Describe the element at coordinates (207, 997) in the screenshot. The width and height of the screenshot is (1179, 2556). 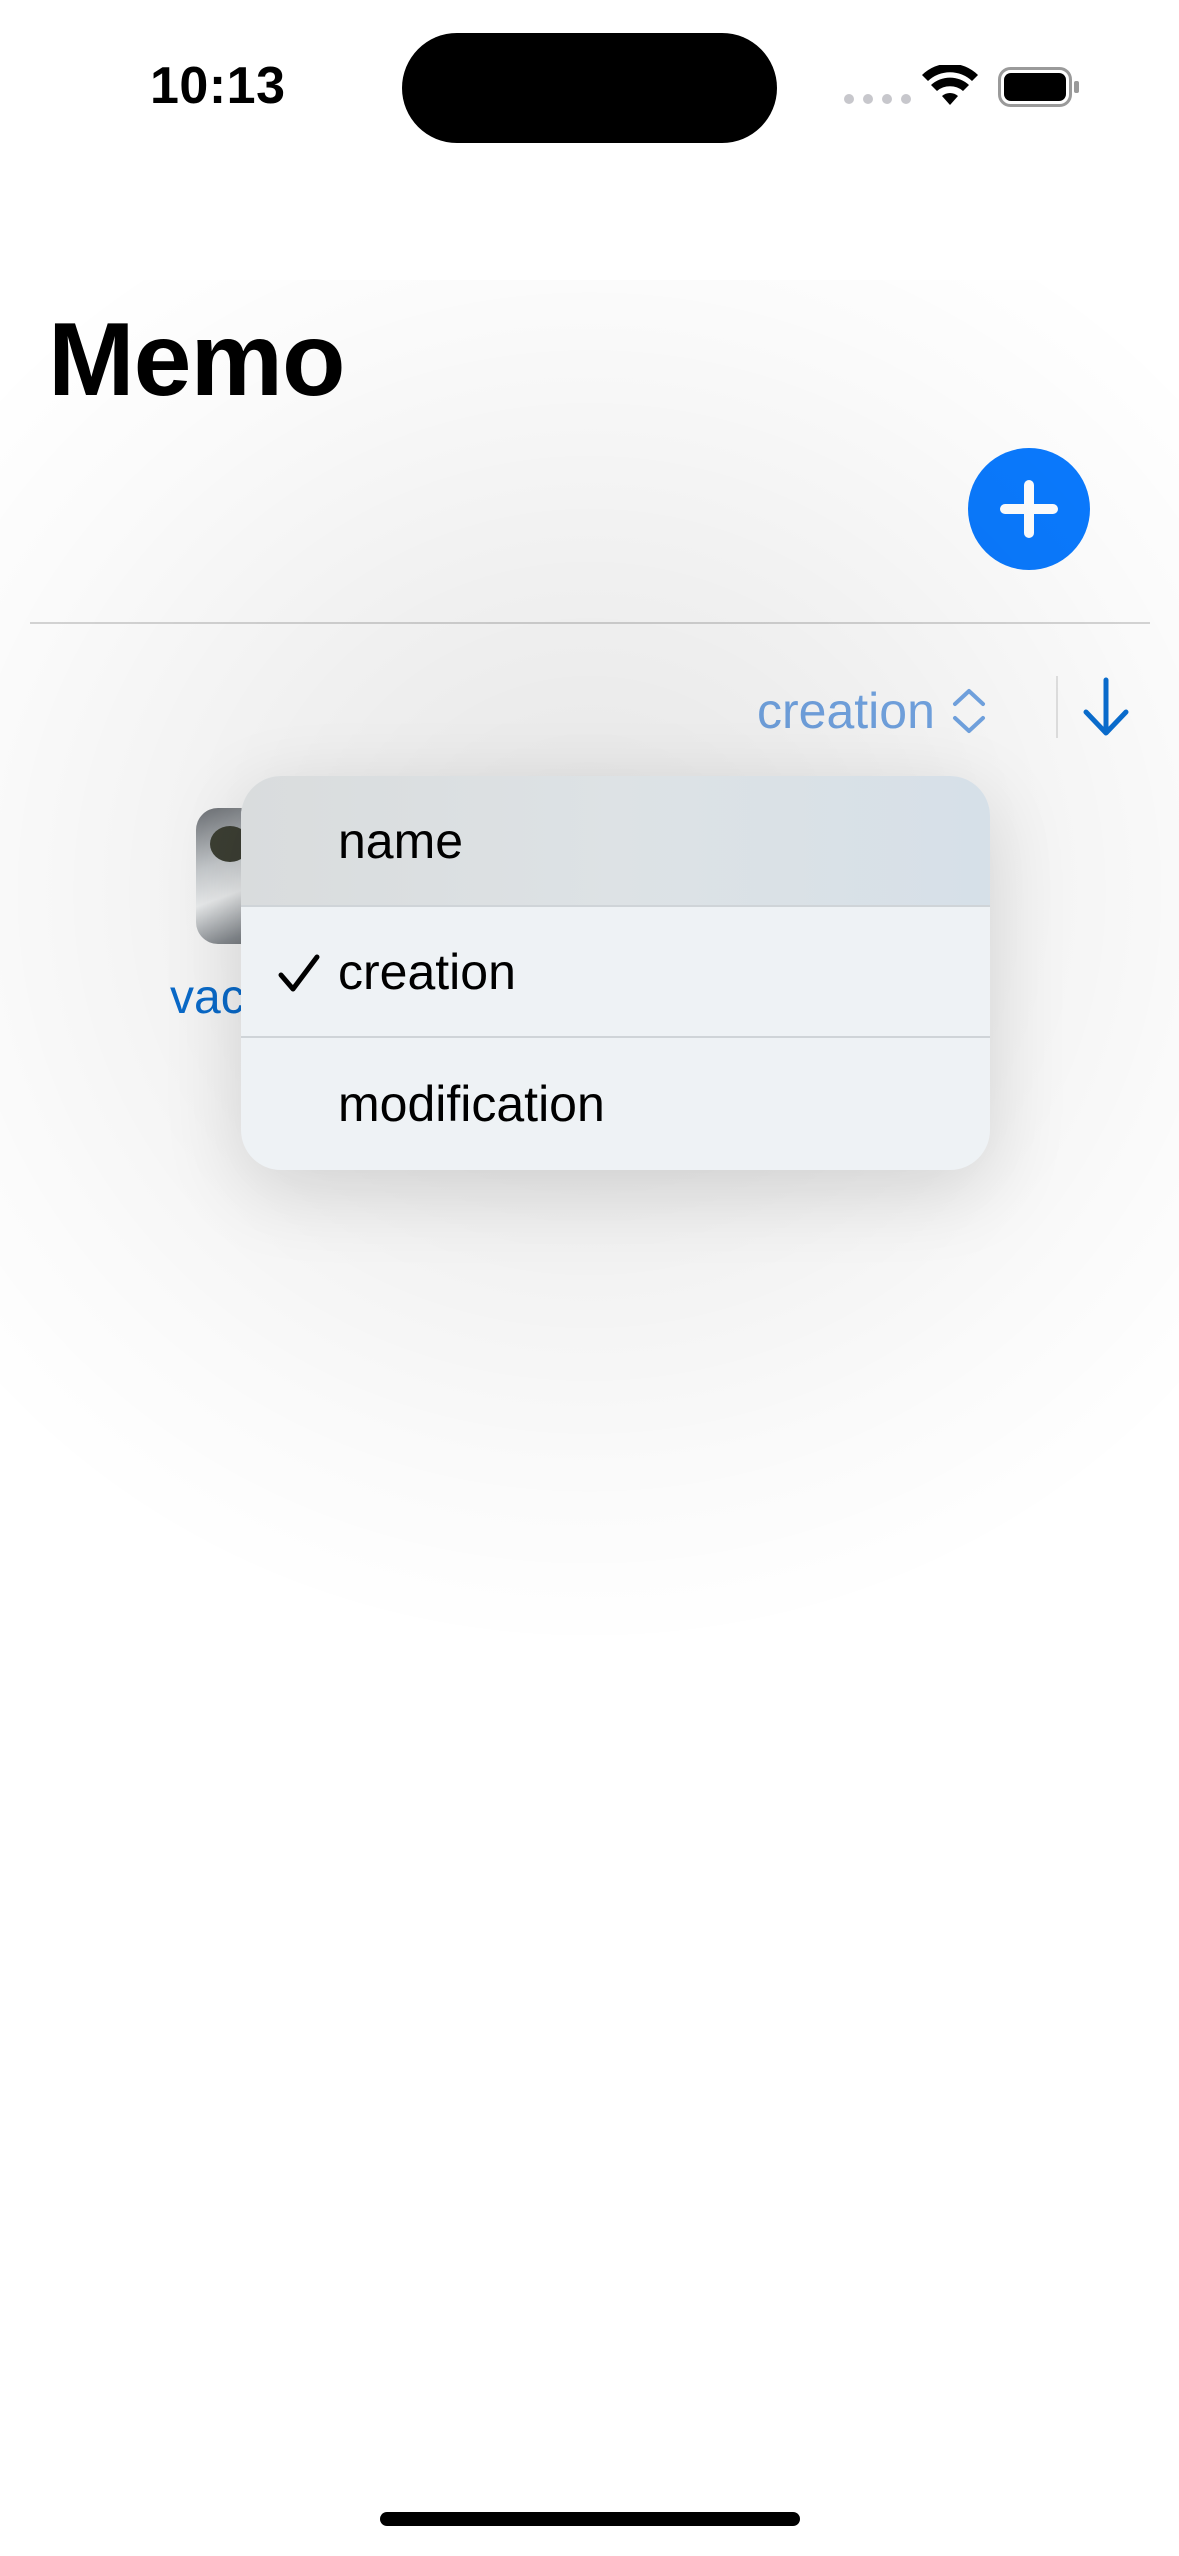
I see `memo-item-label: vac` at that location.